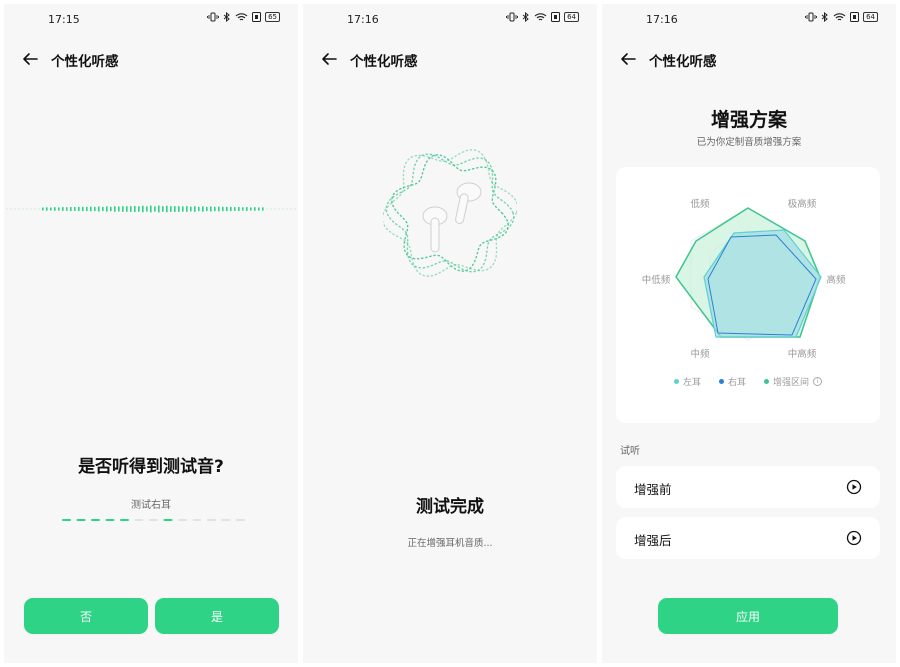  Describe the element at coordinates (700, 204) in the screenshot. I see `radar-label-low: 低频` at that location.